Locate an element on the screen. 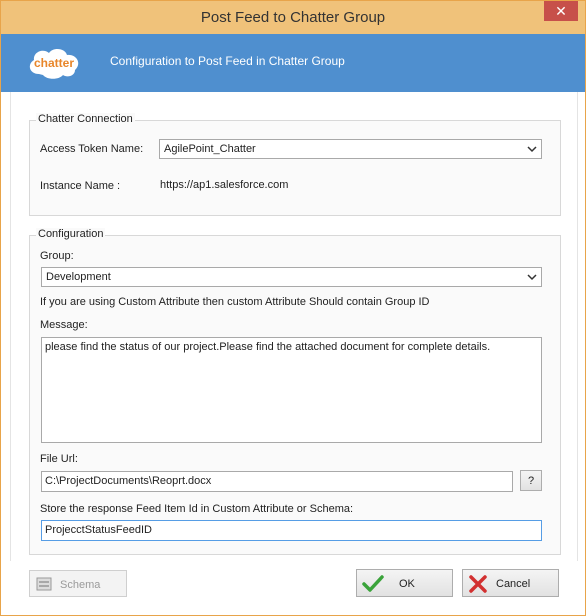  group-select: Development is located at coordinates (291, 277).